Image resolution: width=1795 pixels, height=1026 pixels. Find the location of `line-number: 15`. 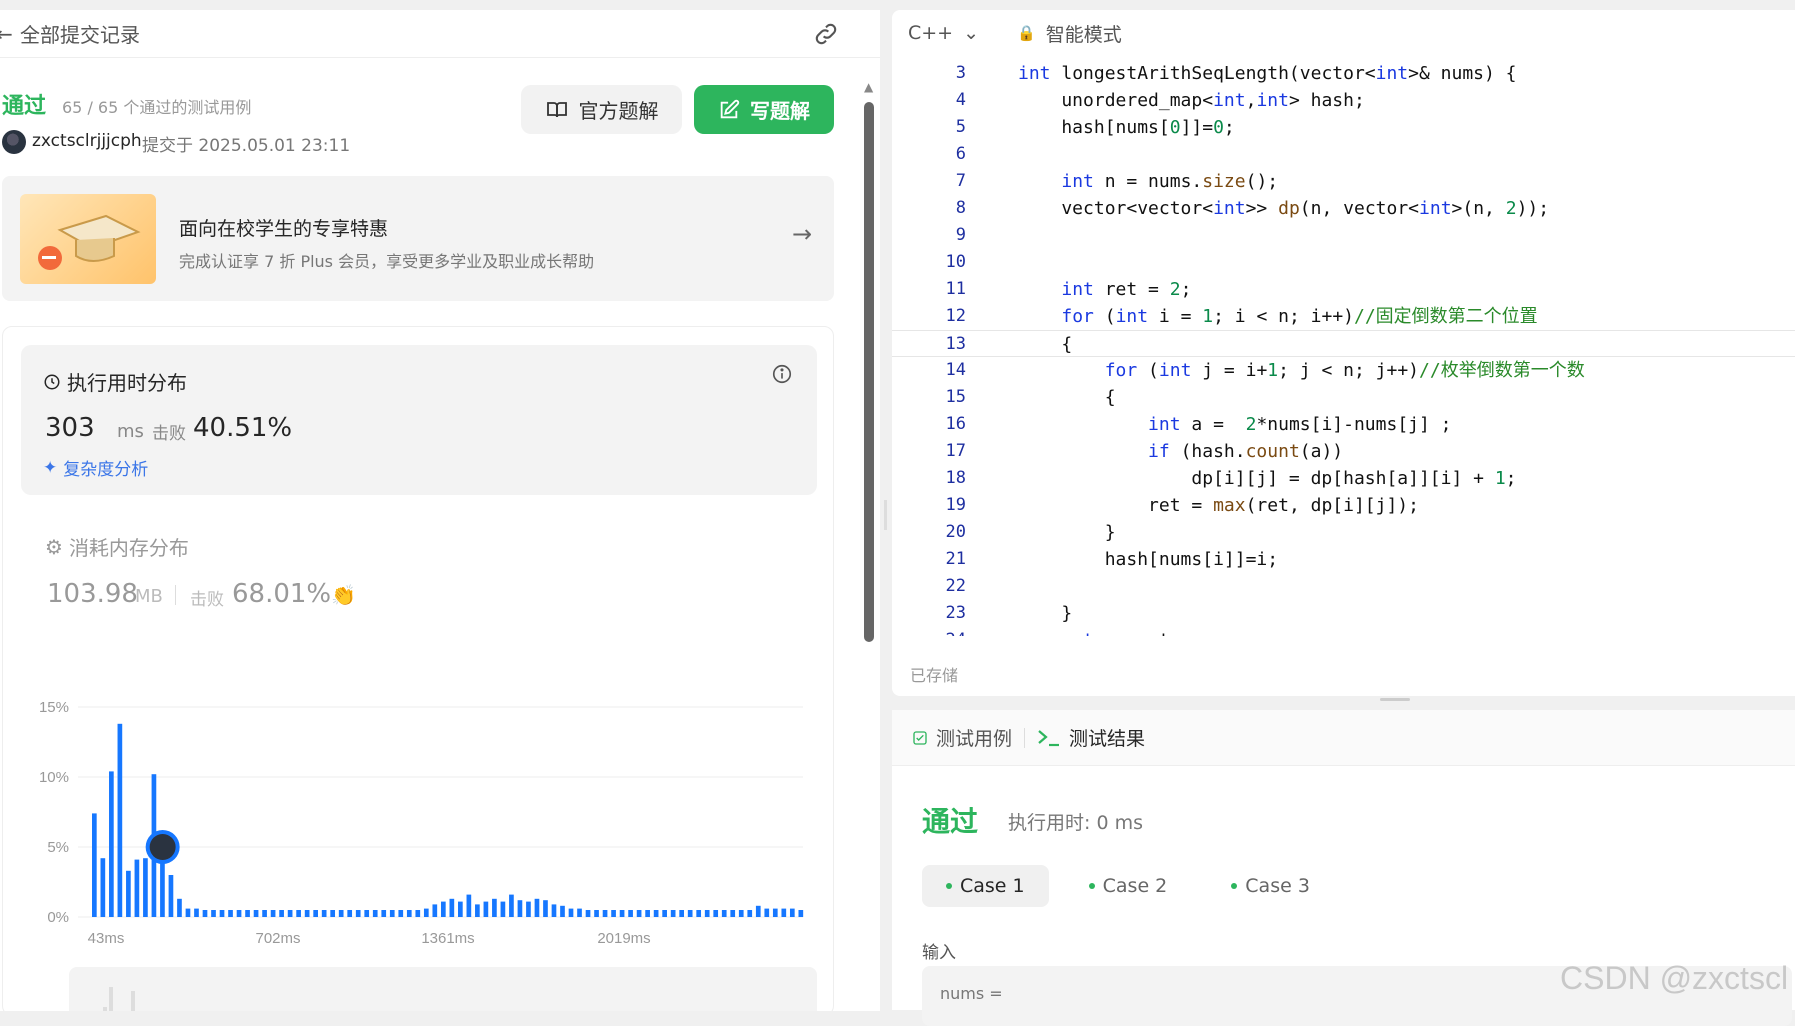

line-number: 15 is located at coordinates (955, 397).